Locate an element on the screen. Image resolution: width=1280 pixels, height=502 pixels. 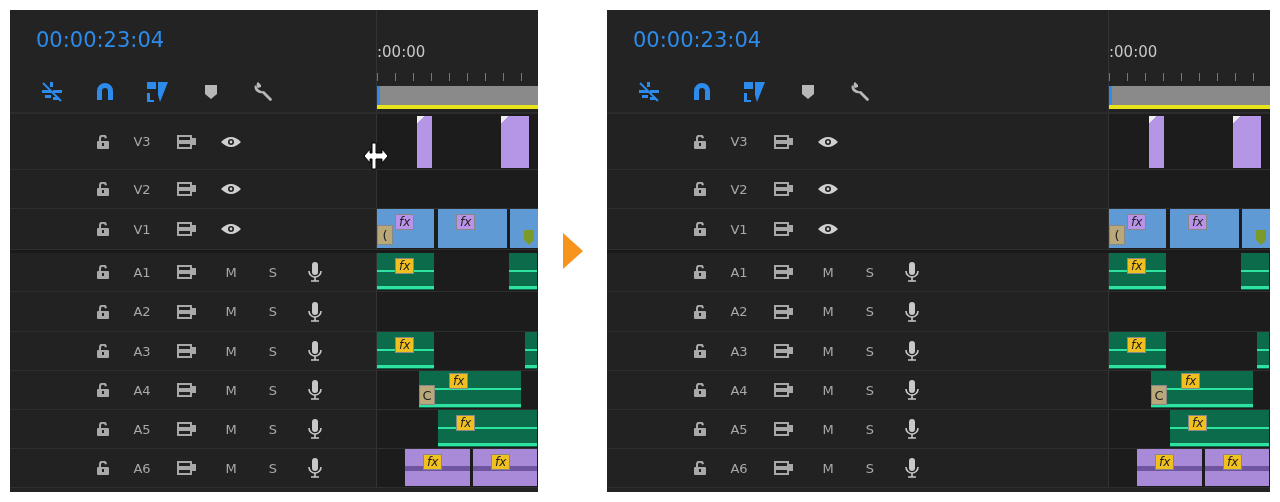
time-ruler: :00:00 is located at coordinates (457, 61).